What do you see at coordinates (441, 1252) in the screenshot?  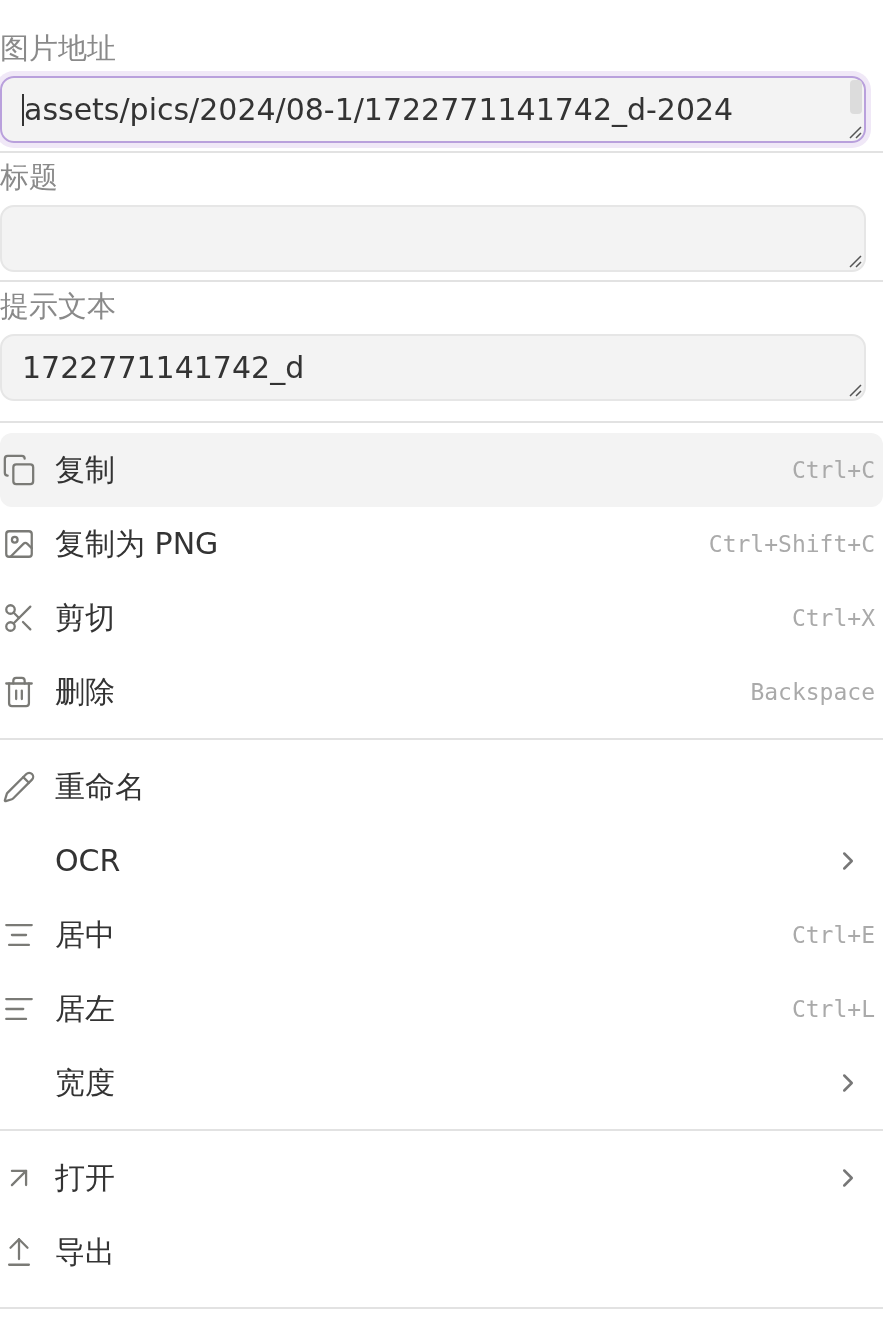 I see `menu-item: 导出` at bounding box center [441, 1252].